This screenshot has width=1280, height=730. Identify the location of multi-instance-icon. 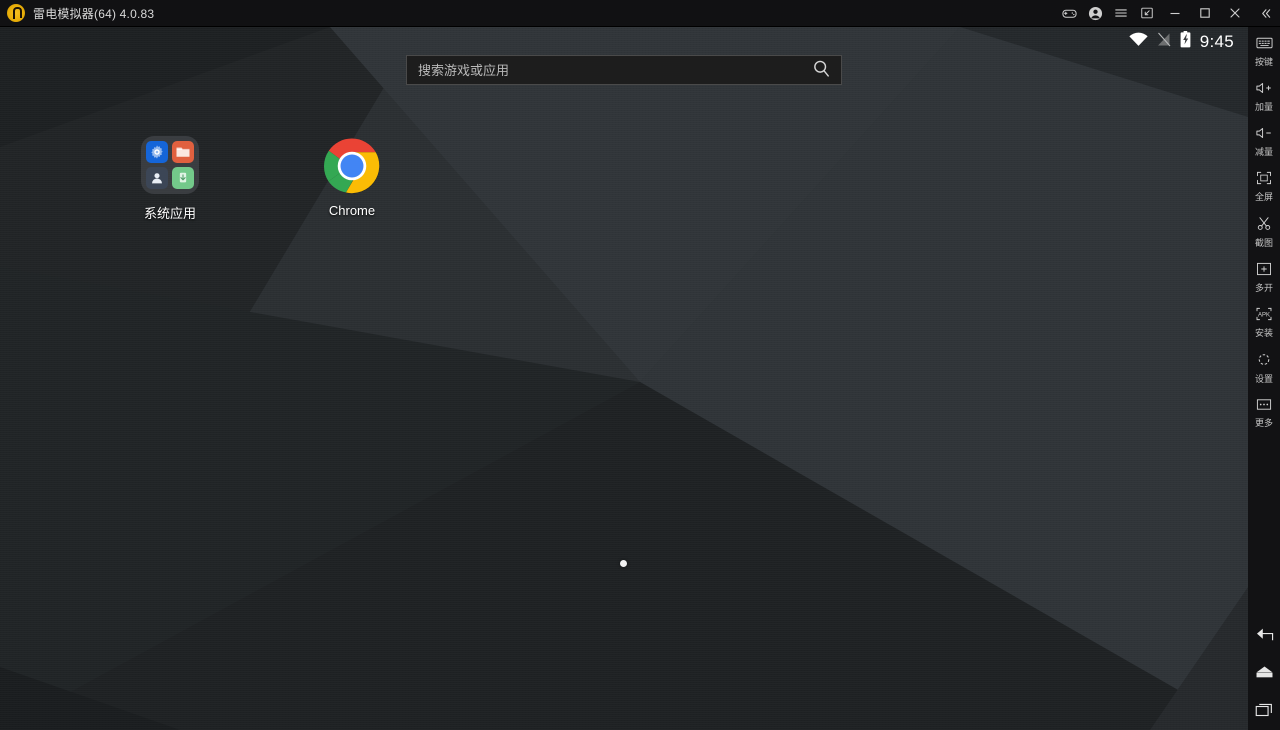
(1264, 271).